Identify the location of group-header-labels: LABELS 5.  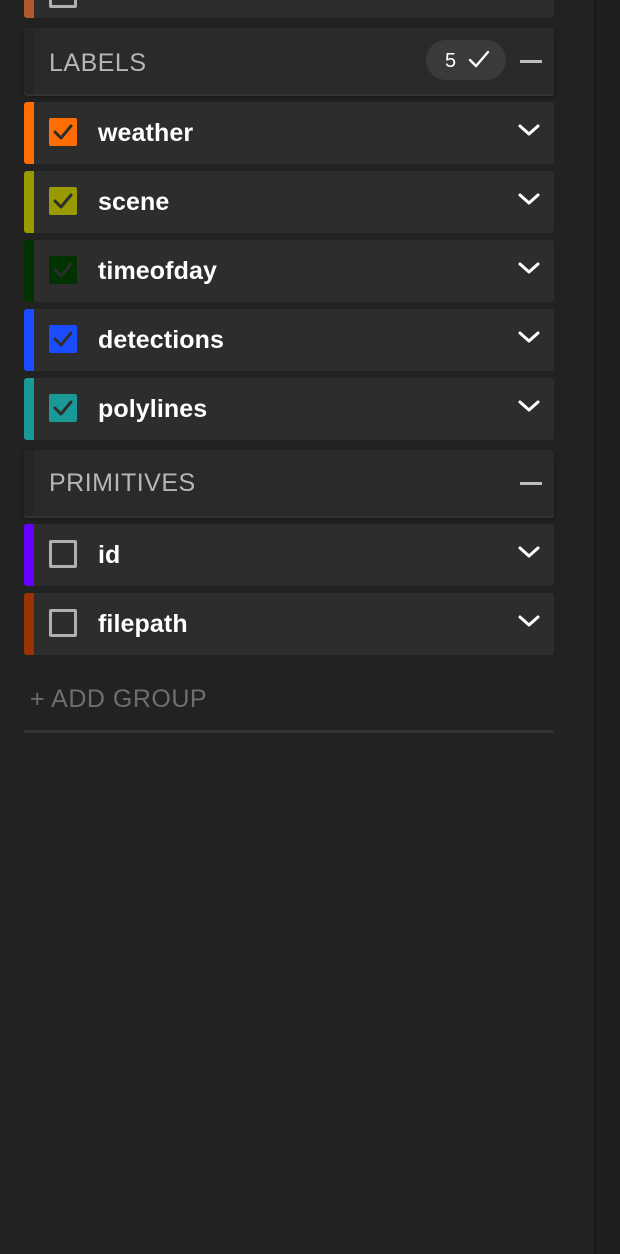
(289, 61).